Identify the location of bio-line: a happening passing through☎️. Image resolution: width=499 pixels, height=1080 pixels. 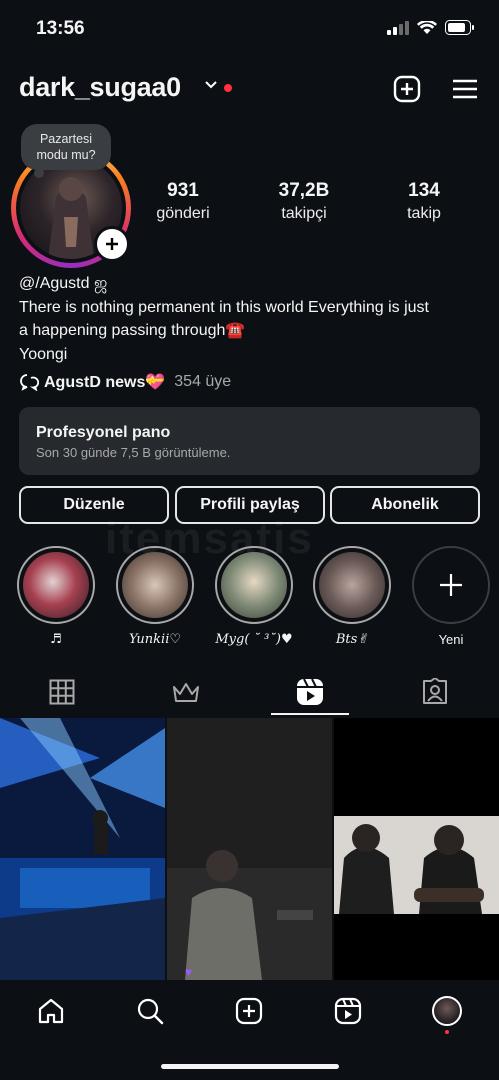
(132, 330).